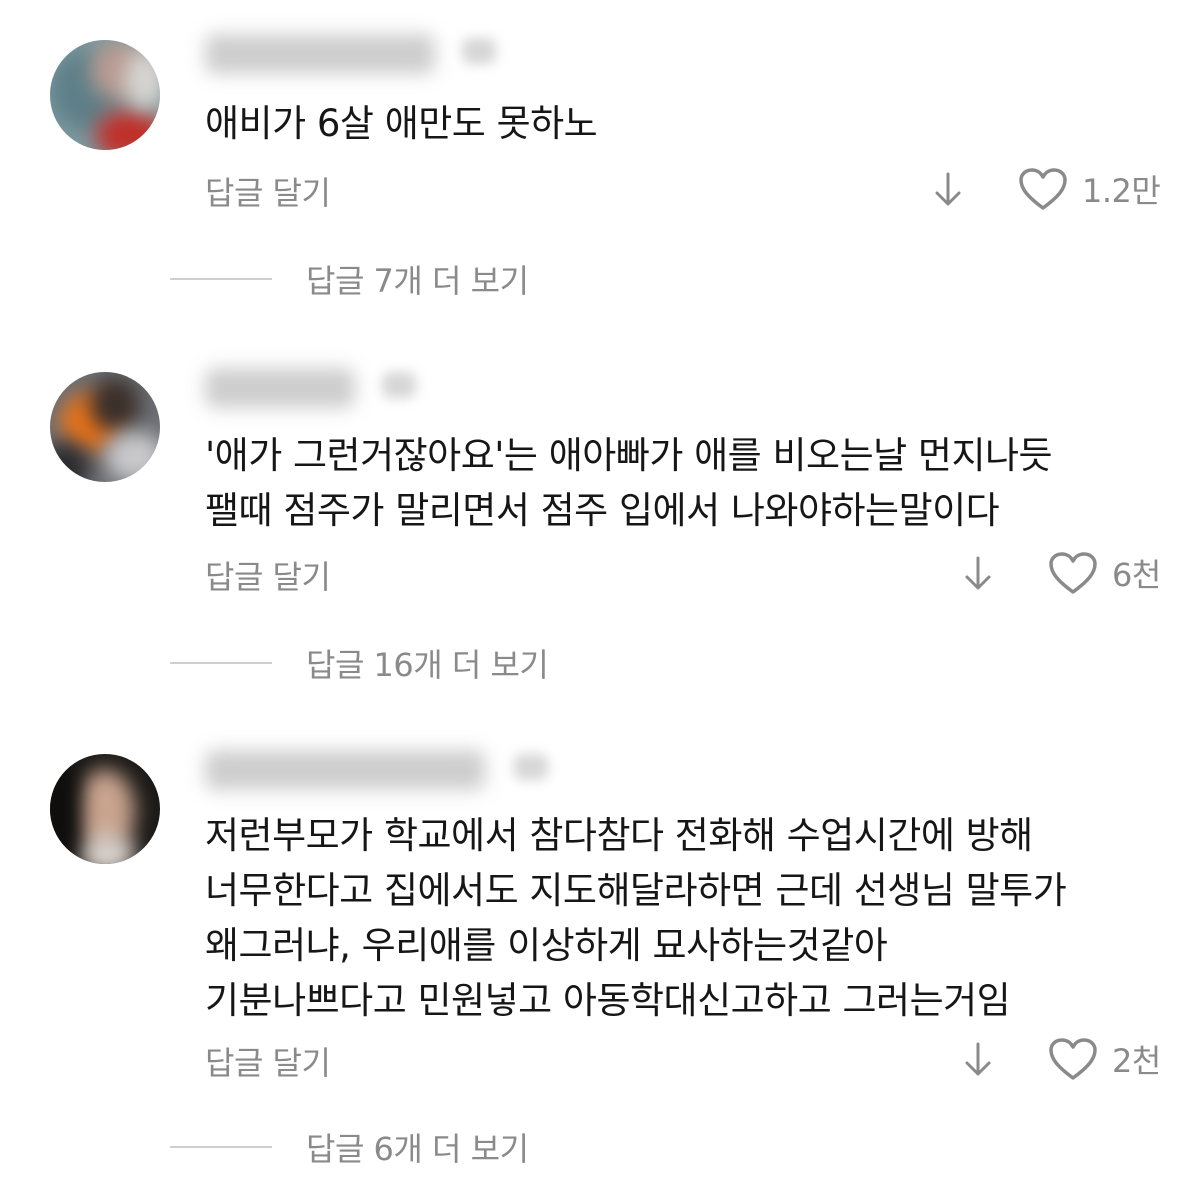  I want to click on comment-line: 너무한다고 집에서도 지도해달라하면 근데 선생님 말투가, so click(636, 890).